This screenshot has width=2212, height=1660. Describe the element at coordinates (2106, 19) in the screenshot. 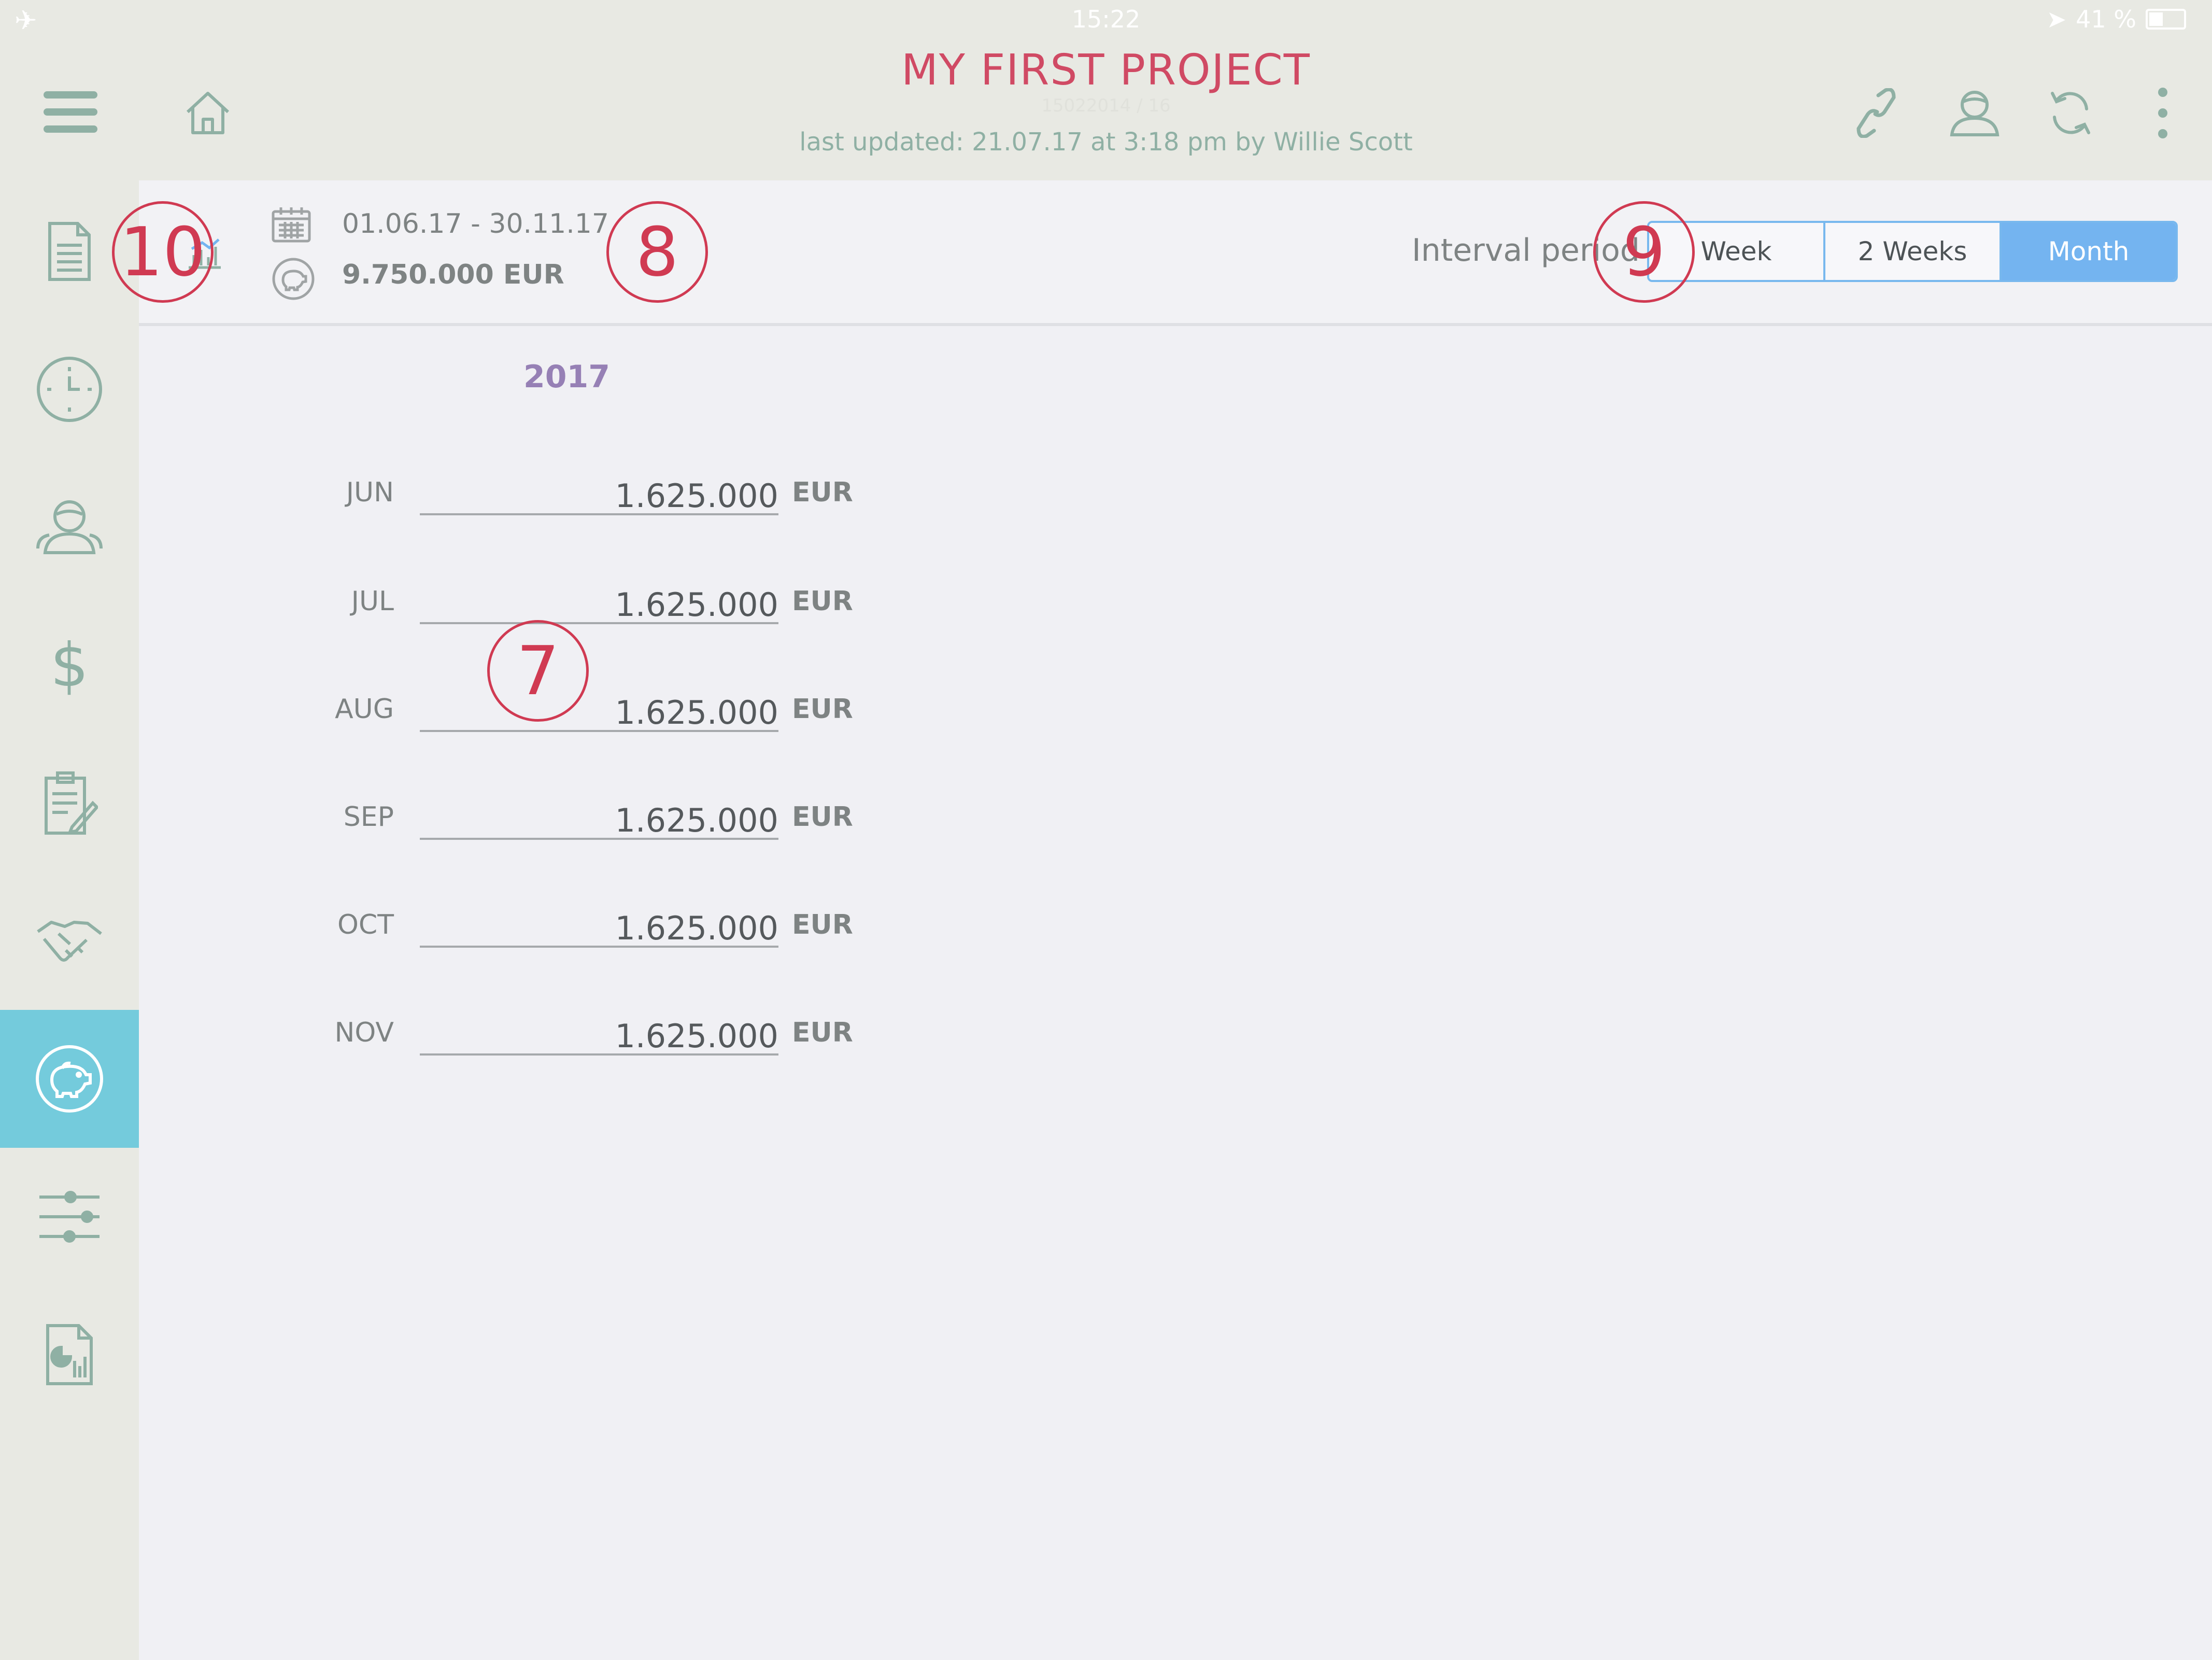

I see `battery-percent: 41 %` at that location.